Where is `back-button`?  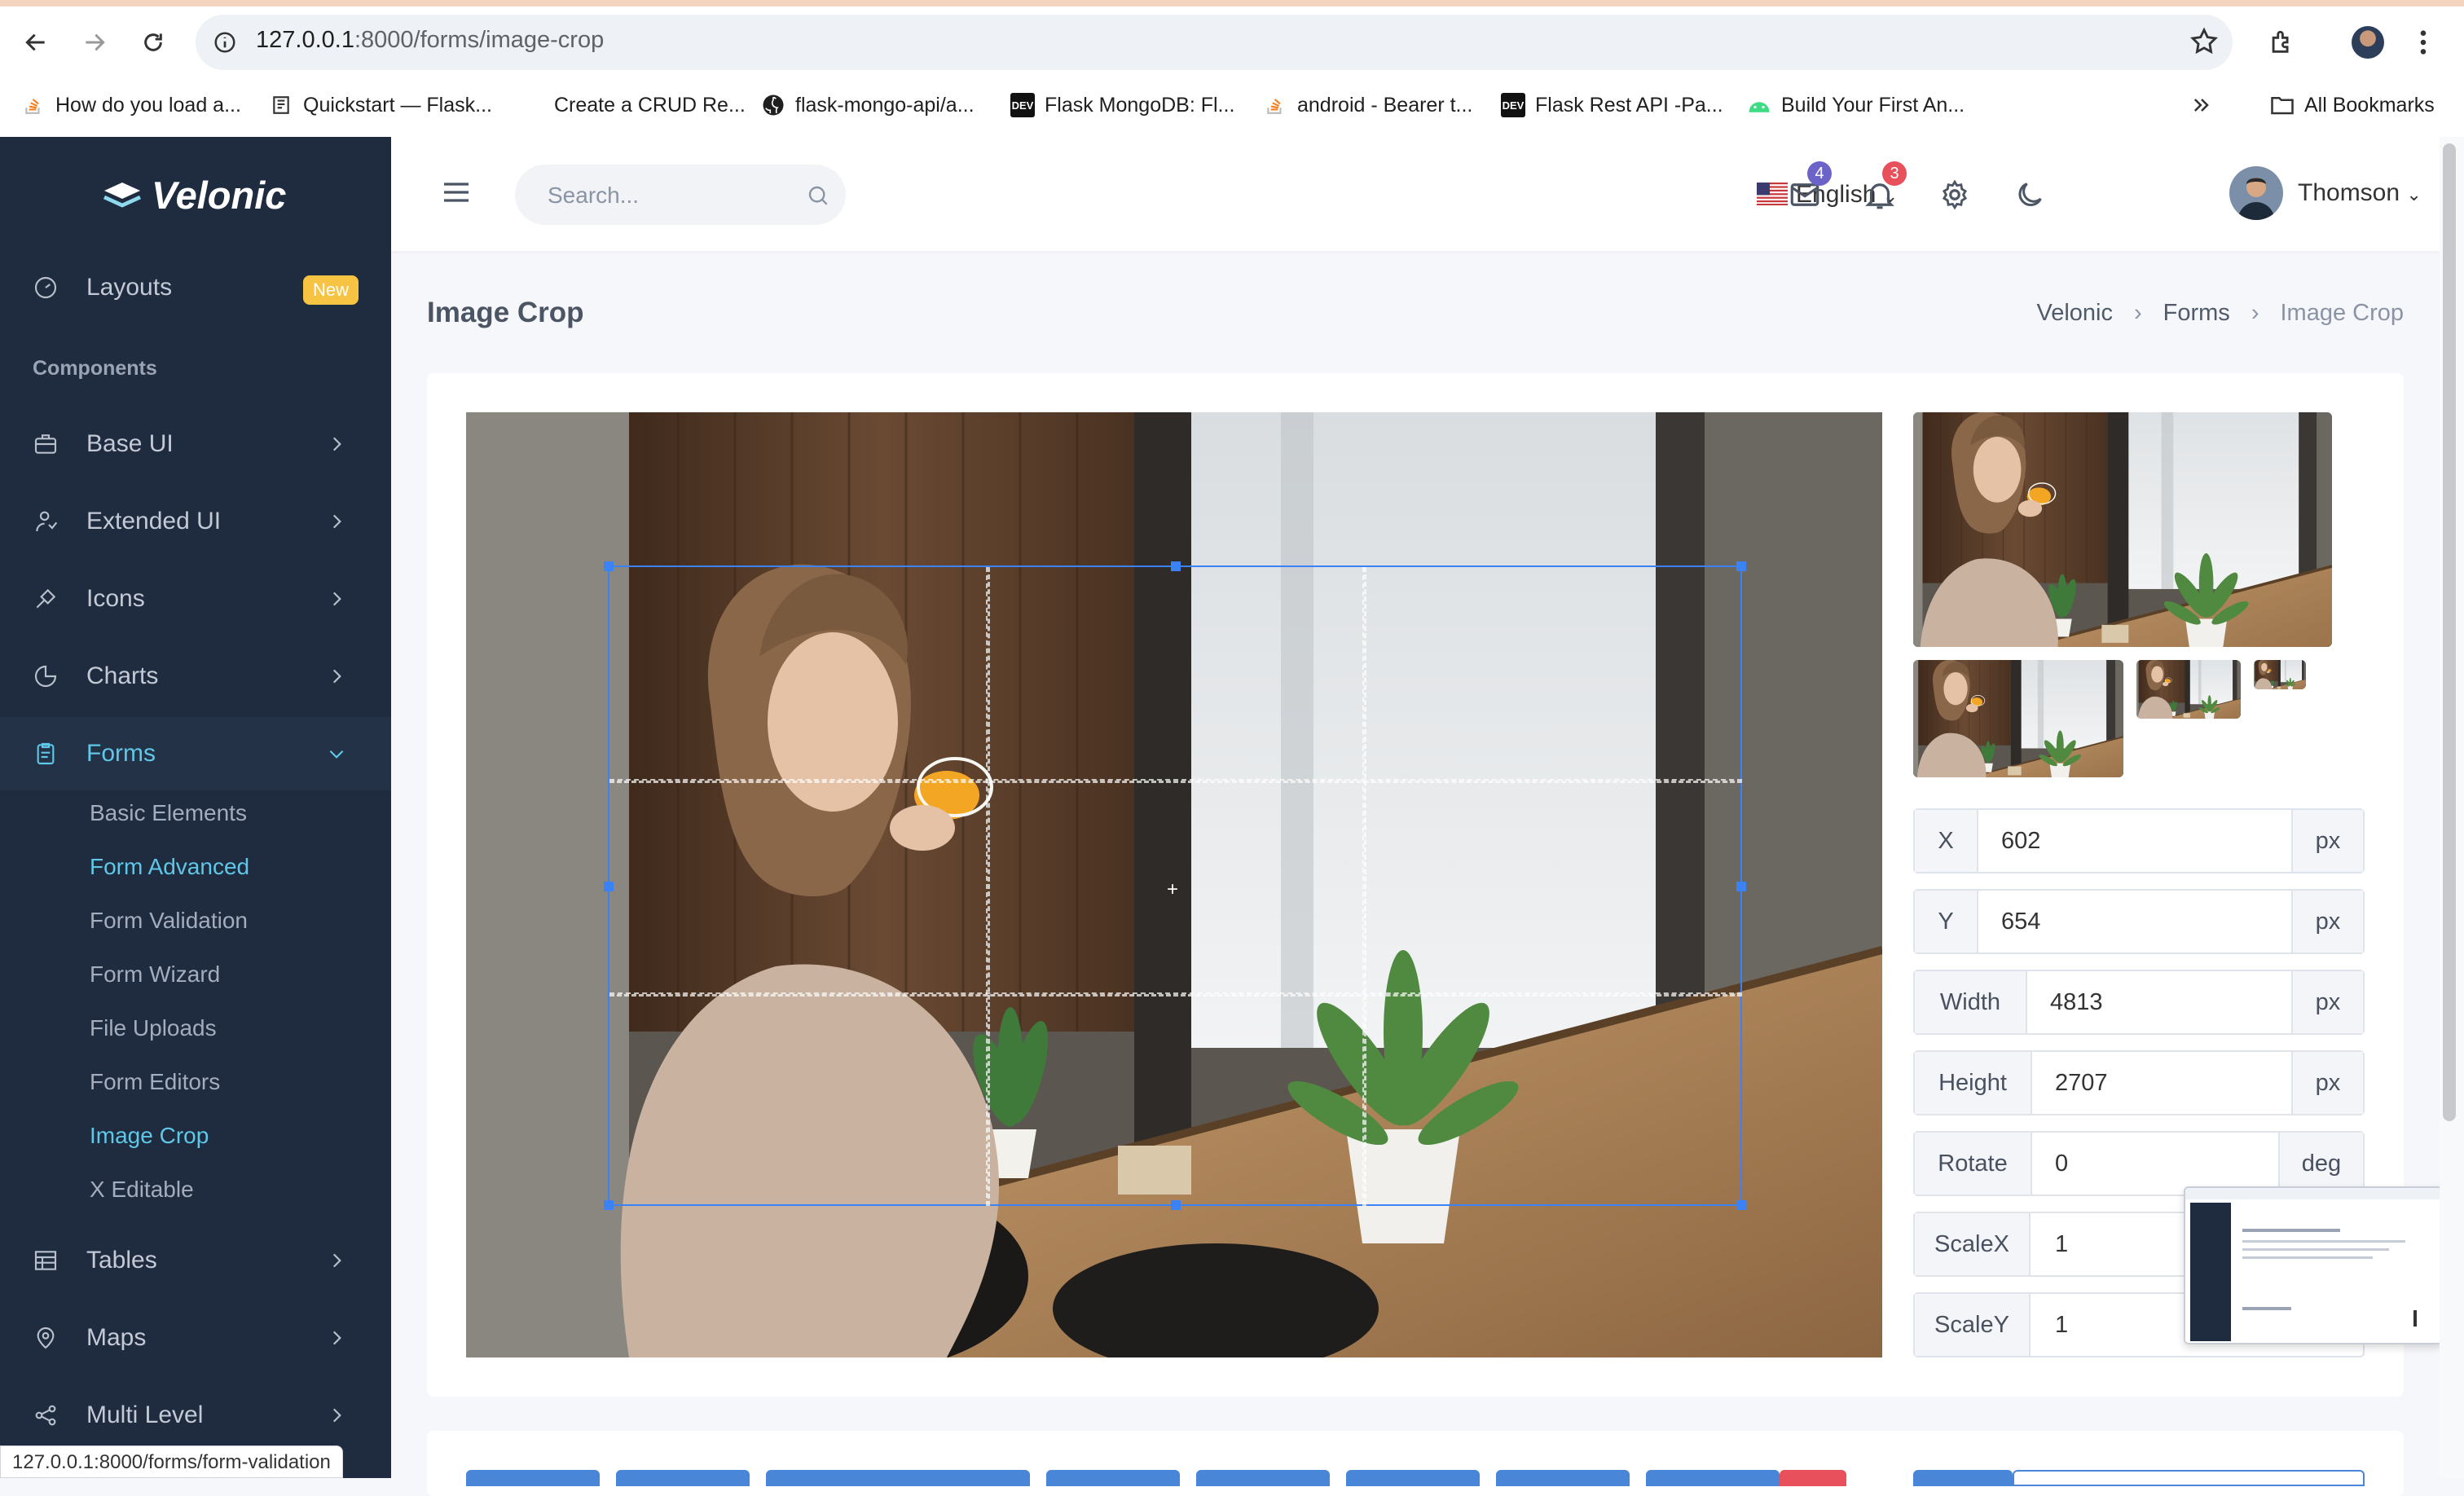 back-button is located at coordinates (36, 42).